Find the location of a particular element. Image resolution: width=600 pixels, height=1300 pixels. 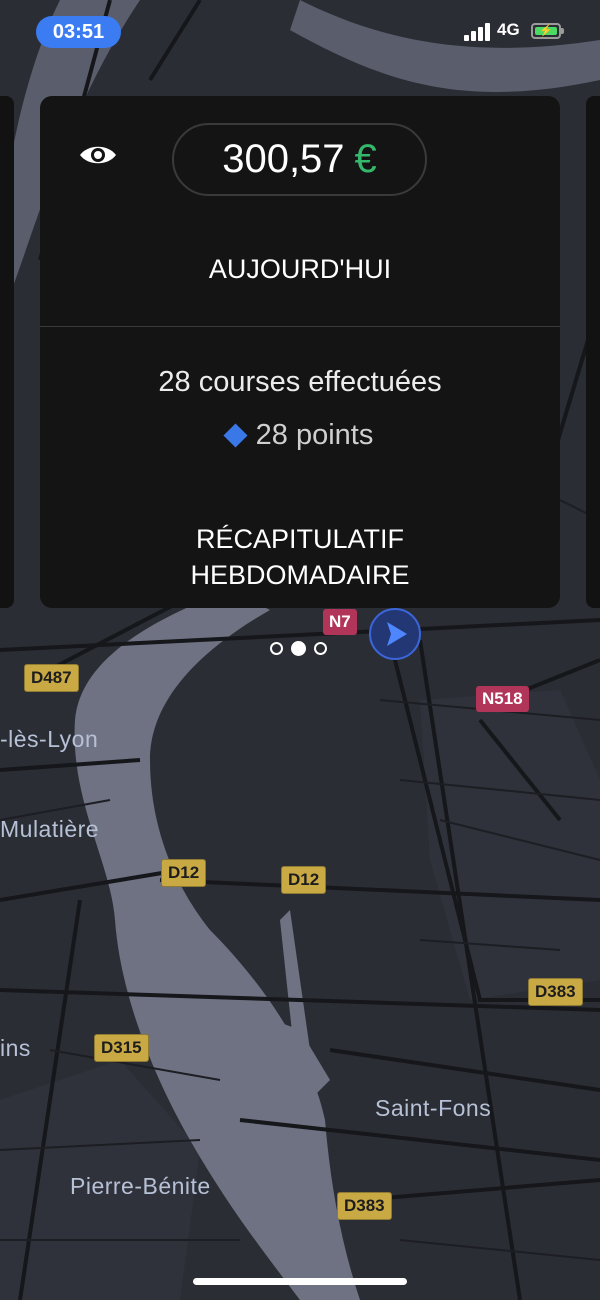

place-label: Mulatière is located at coordinates (50, 829).